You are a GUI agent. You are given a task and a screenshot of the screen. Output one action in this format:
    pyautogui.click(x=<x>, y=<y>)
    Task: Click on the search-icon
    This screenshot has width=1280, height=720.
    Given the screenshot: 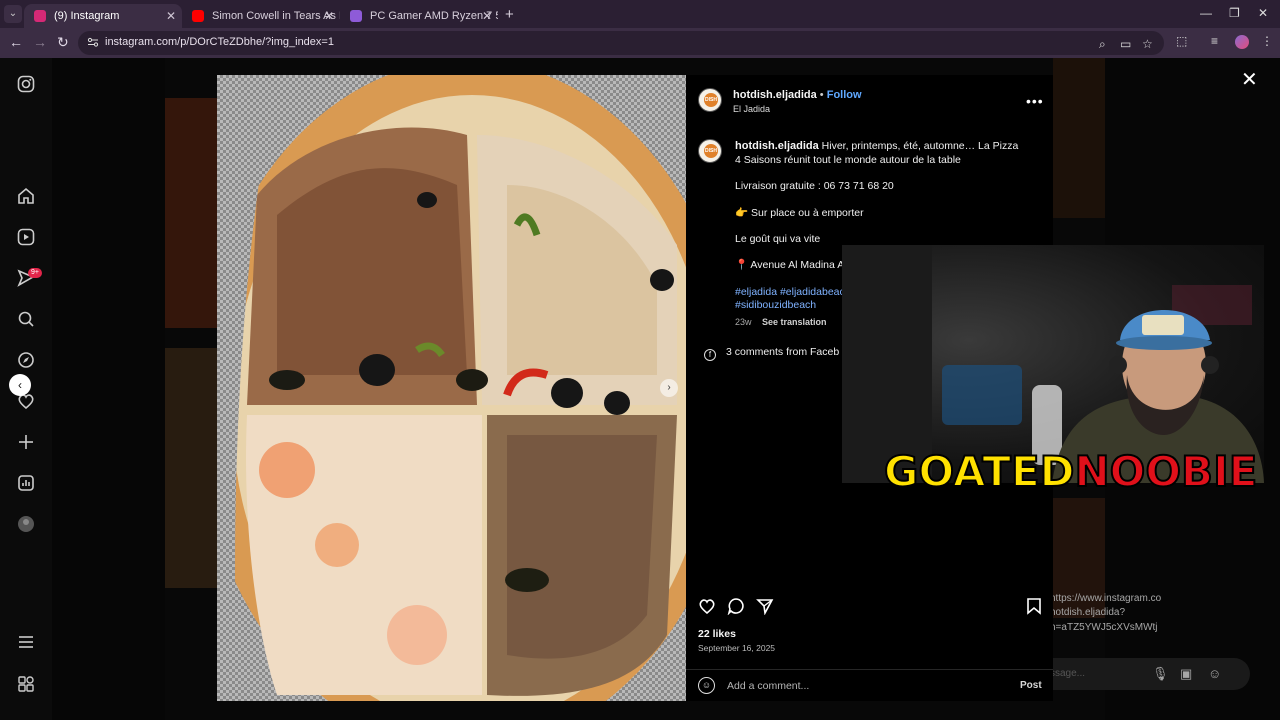 What is the action you would take?
    pyautogui.click(x=26, y=319)
    